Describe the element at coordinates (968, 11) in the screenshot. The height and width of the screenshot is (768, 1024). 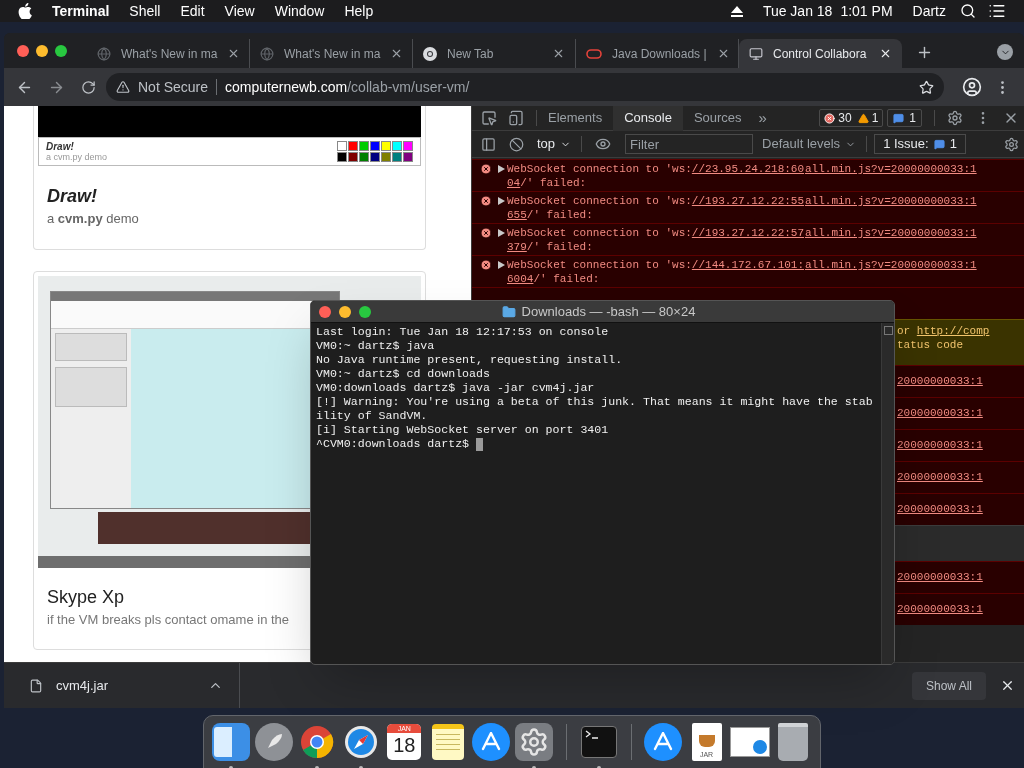
I see `search-icon` at that location.